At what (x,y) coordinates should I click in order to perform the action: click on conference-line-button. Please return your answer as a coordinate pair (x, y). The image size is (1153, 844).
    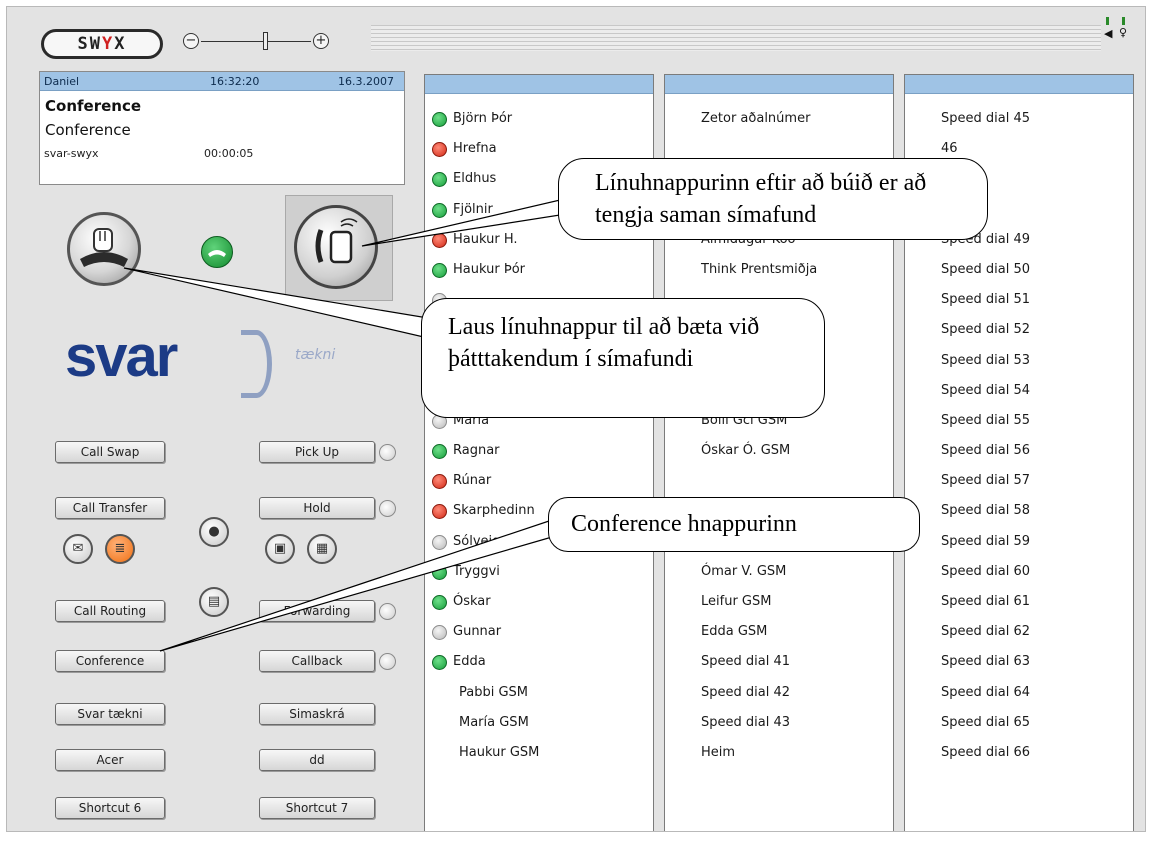
    Looking at the image, I should click on (336, 247).